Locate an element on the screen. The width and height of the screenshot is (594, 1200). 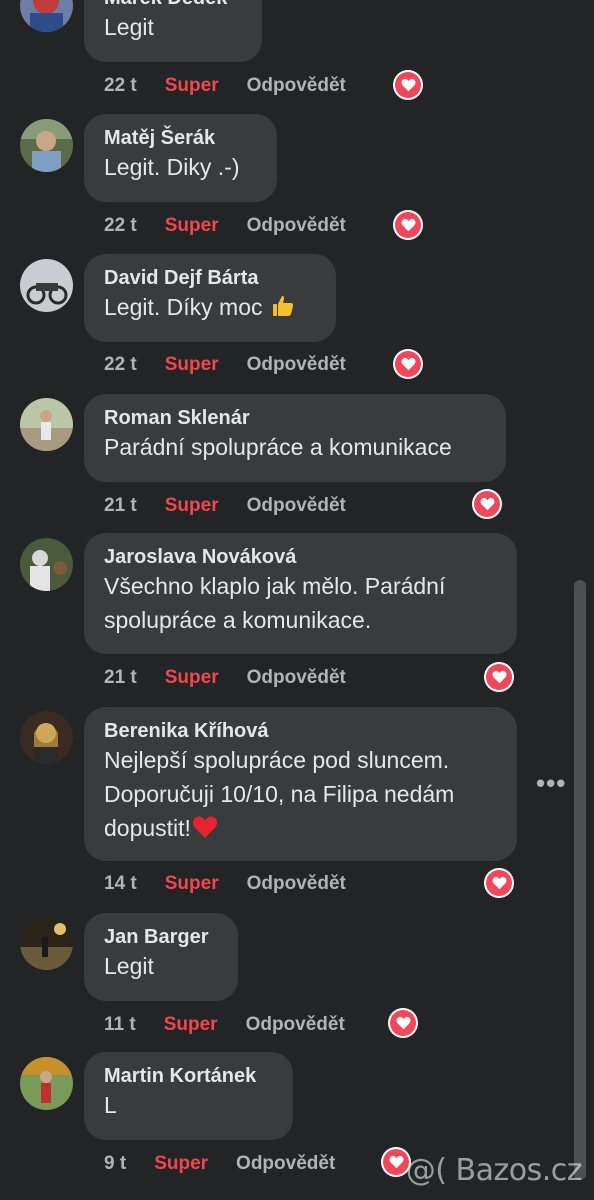
comment-author: Berenika Kříhová is located at coordinates (300, 731).